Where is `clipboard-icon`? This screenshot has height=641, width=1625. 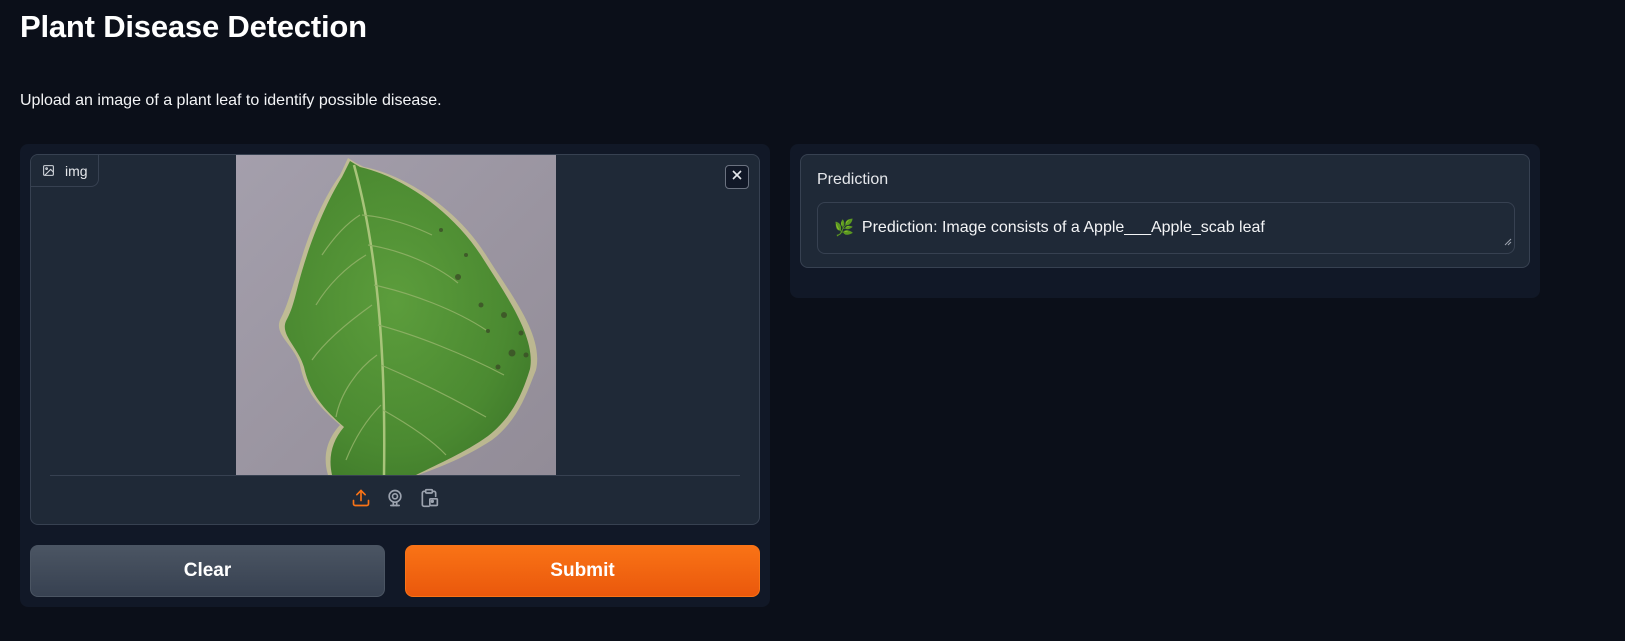
clipboard-icon is located at coordinates (429, 500).